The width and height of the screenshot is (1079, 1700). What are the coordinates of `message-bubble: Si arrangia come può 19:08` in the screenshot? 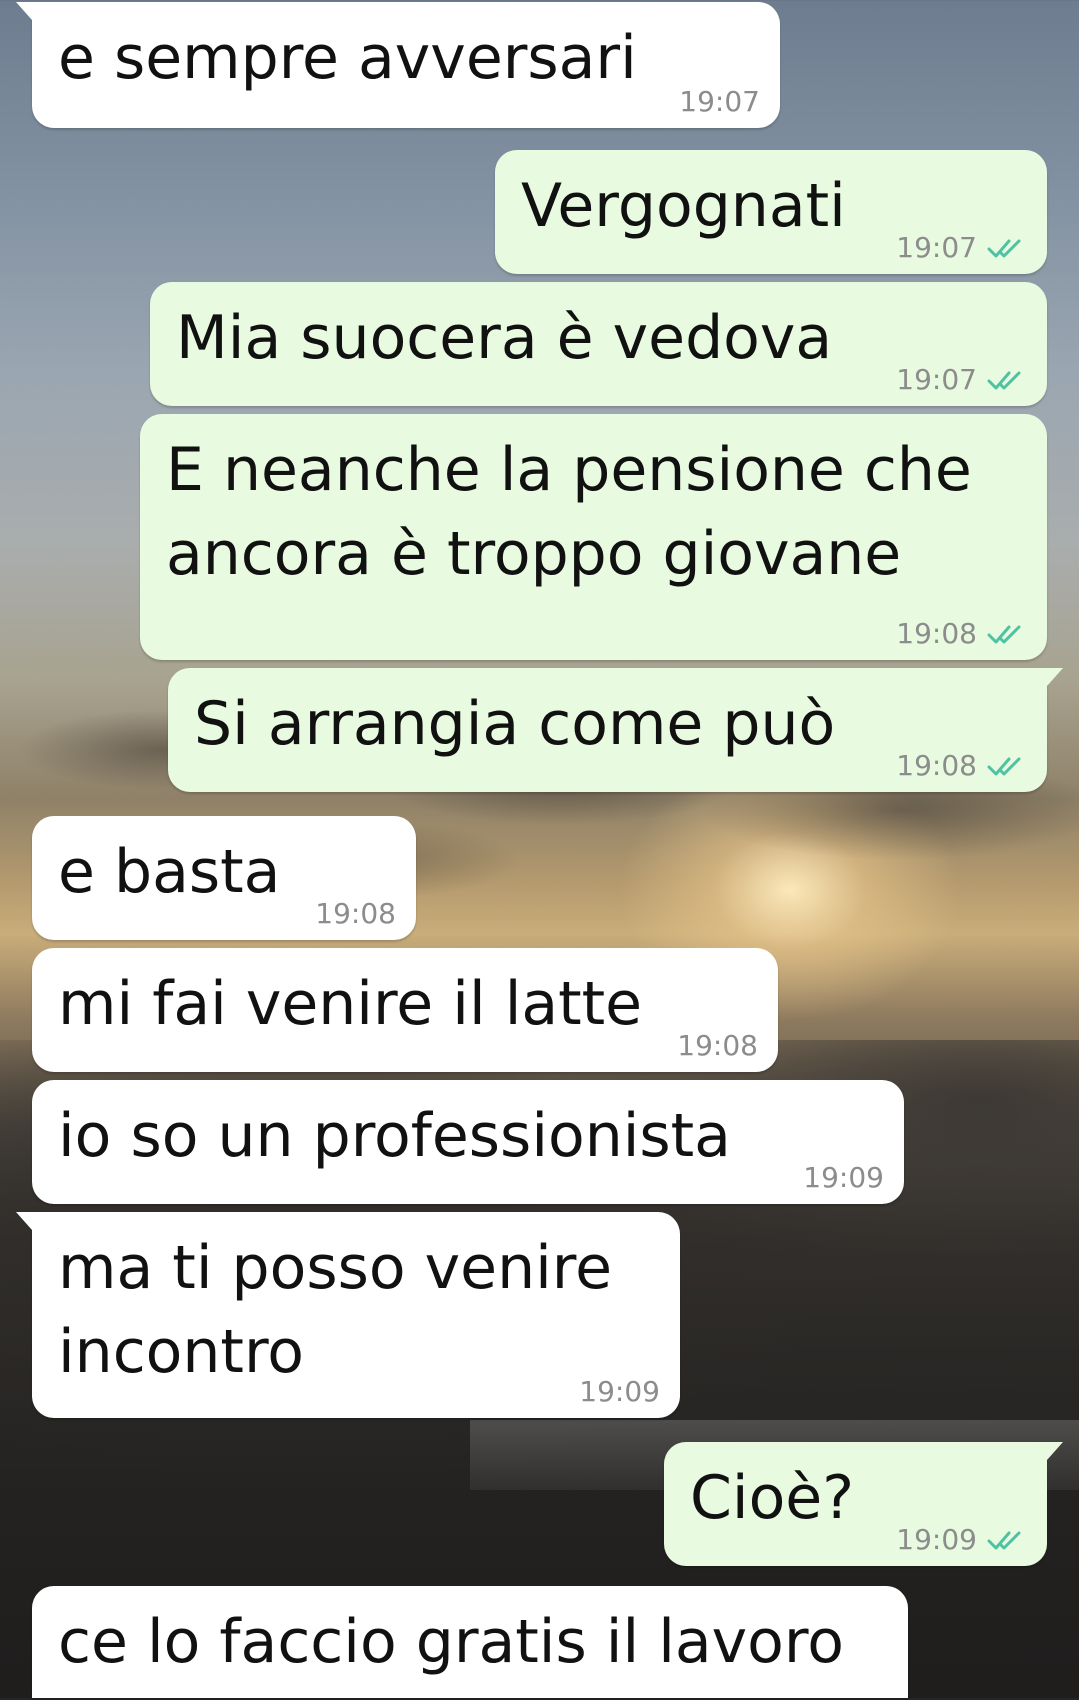 It's located at (615, 730).